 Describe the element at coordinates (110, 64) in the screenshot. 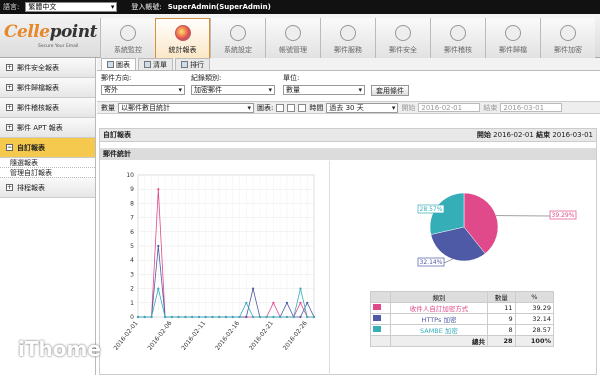

I see `chart-icon` at that location.